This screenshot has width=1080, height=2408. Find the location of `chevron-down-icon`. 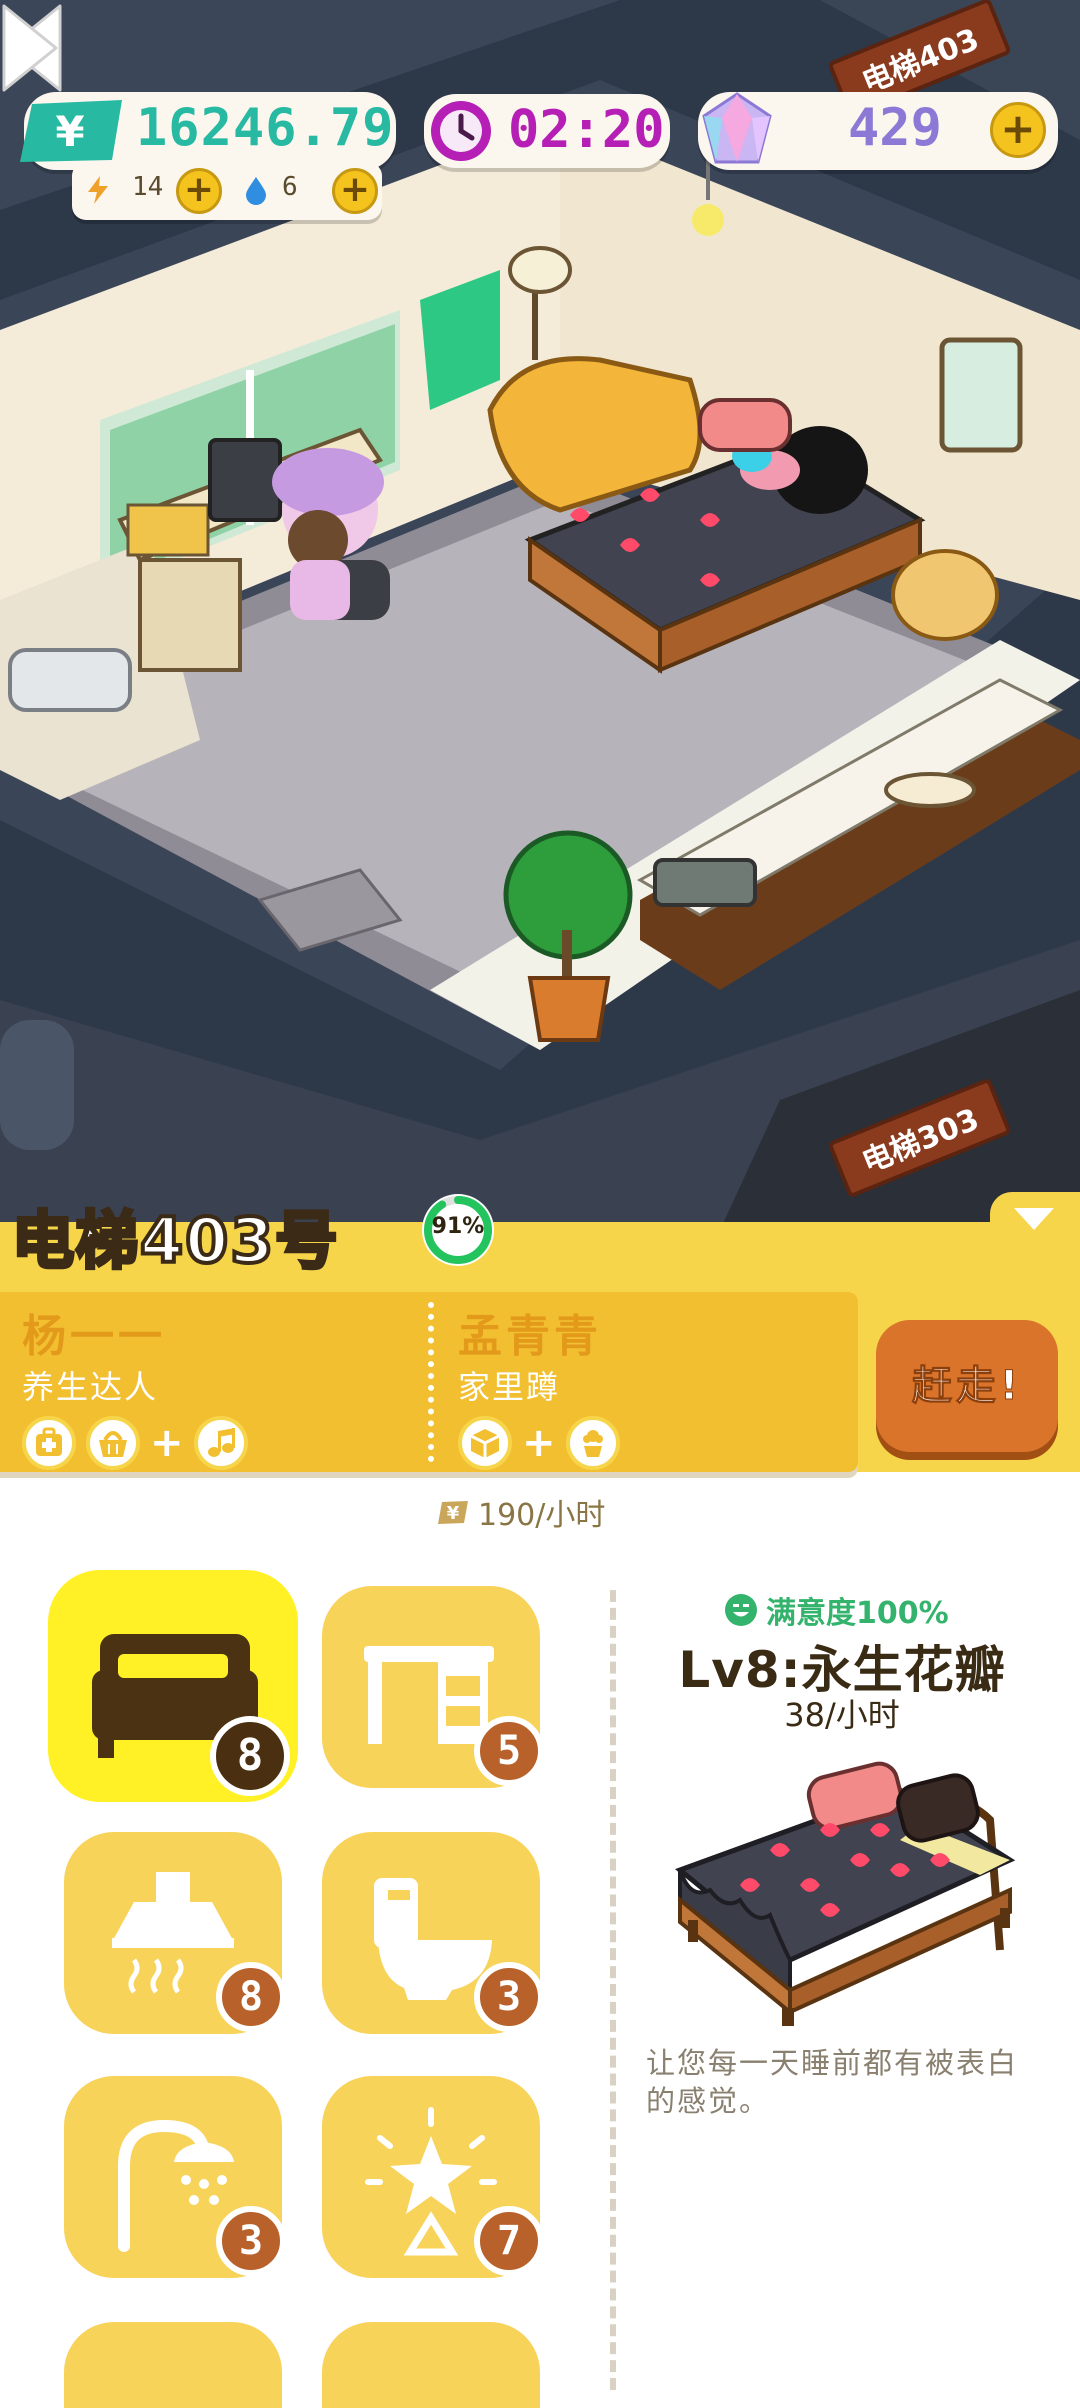

chevron-down-icon is located at coordinates (1034, 1219).